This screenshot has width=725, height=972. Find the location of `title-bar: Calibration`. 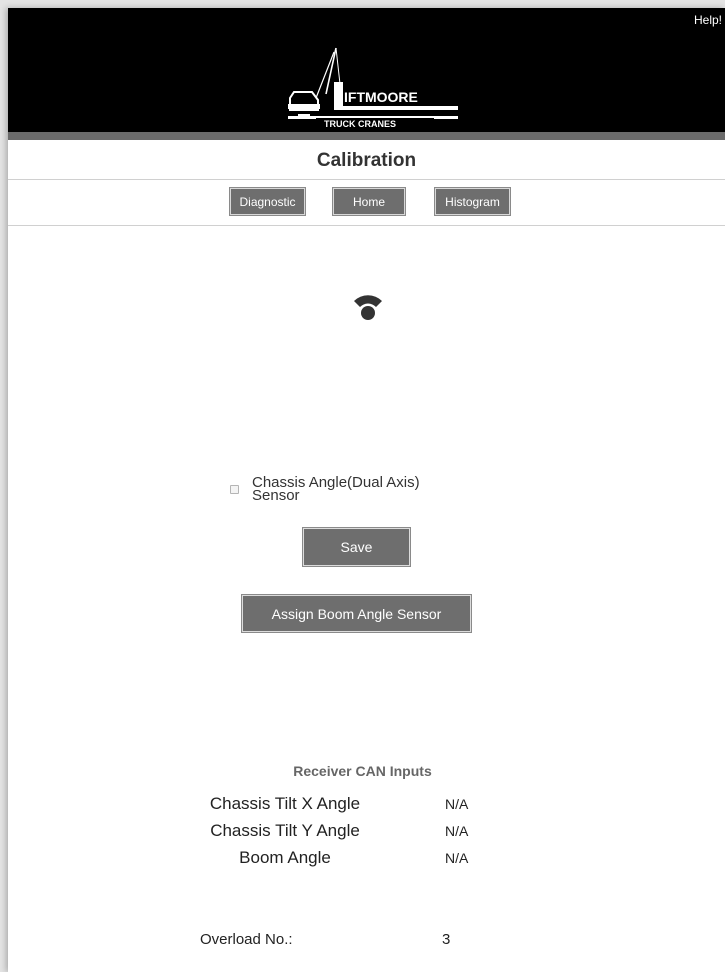

title-bar: Calibration is located at coordinates (366, 160).